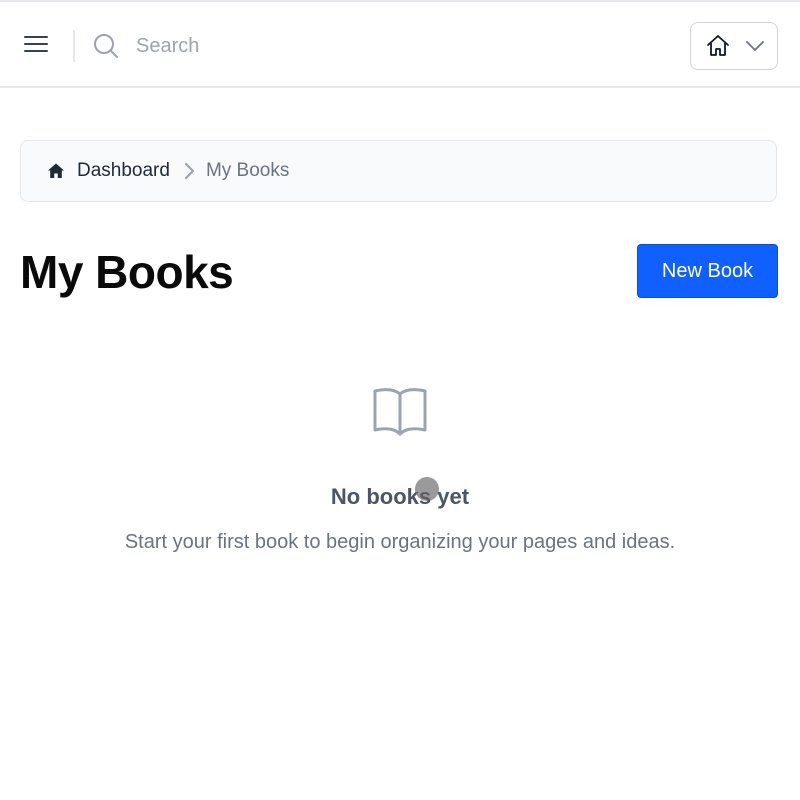  Describe the element at coordinates (190, 171) in the screenshot. I see `chevron-right-icon` at that location.